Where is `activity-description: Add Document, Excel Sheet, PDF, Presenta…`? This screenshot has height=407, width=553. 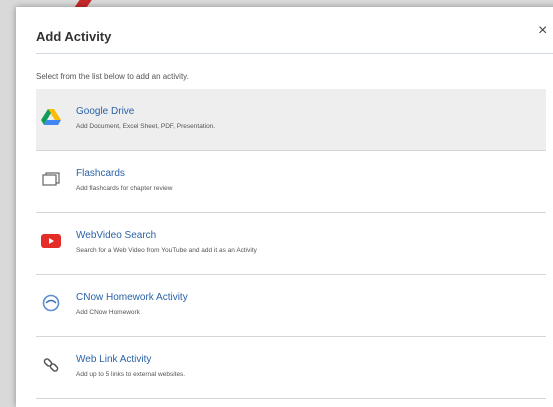 activity-description: Add Document, Excel Sheet, PDF, Presenta… is located at coordinates (146, 126).